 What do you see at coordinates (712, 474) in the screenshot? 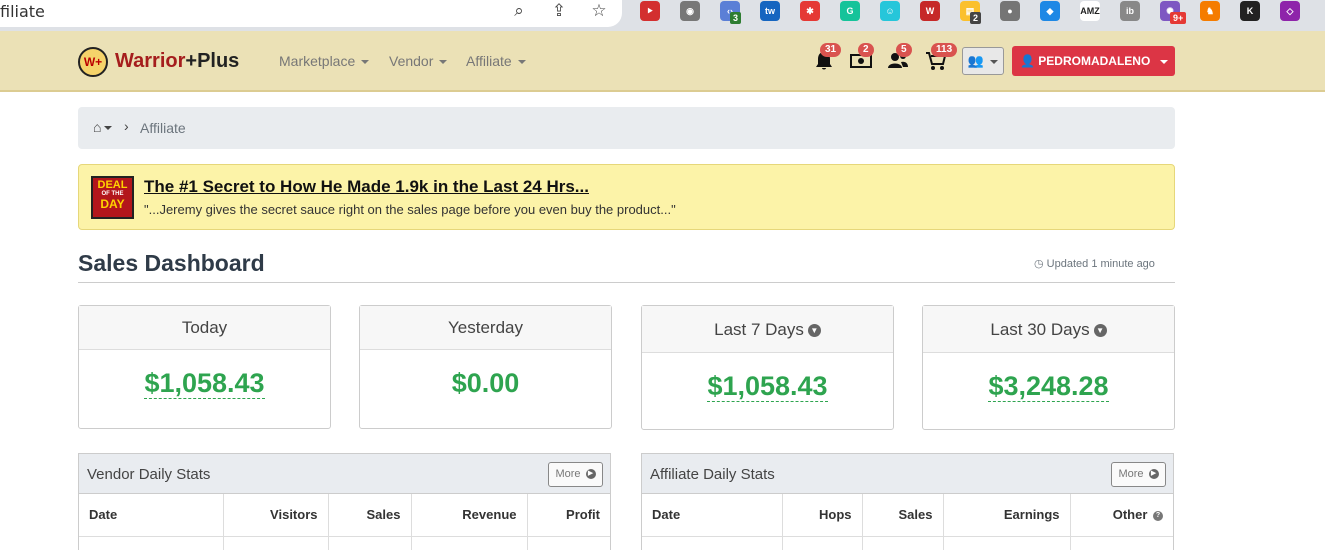
I see `panel-title: Affiliate Daily Stats` at bounding box center [712, 474].